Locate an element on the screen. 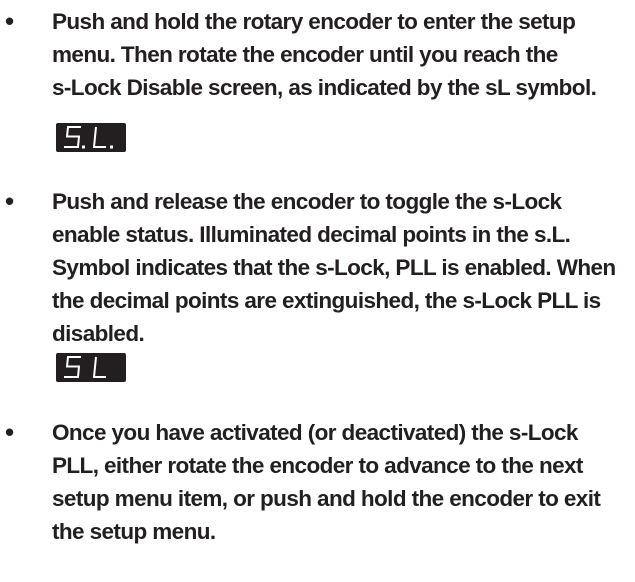  display-sl-dots-disabled is located at coordinates (91, 367).